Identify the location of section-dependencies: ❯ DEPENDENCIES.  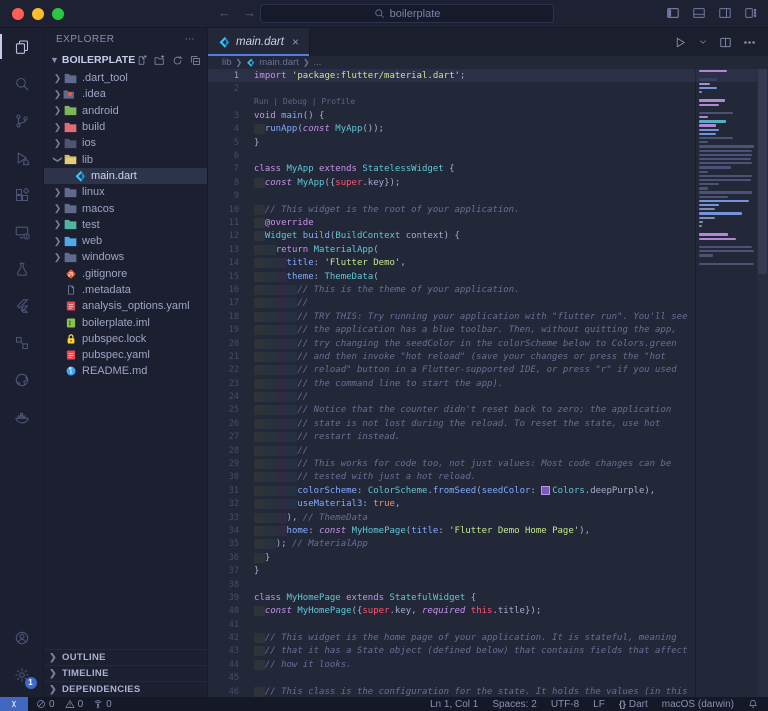
(125, 689).